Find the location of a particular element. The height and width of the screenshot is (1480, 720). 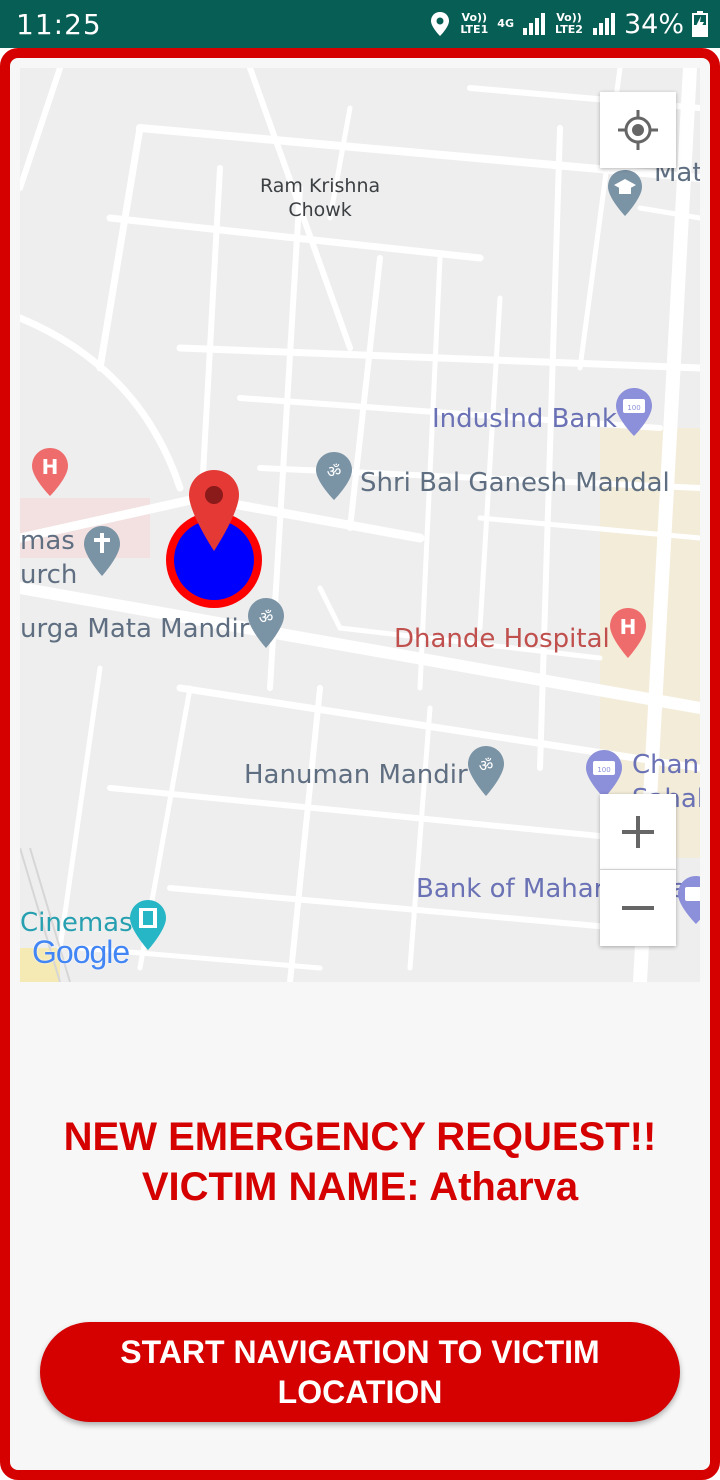

zoom-in-button is located at coordinates (638, 832).